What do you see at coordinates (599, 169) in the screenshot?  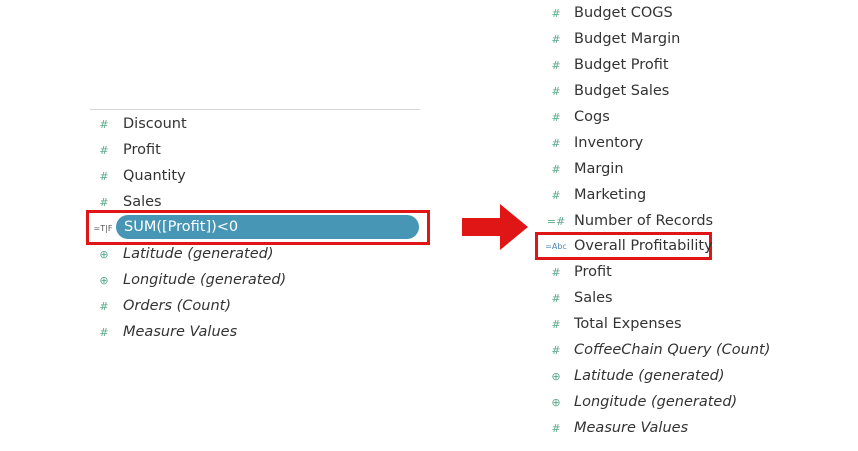 I see `field-label: Margin` at bounding box center [599, 169].